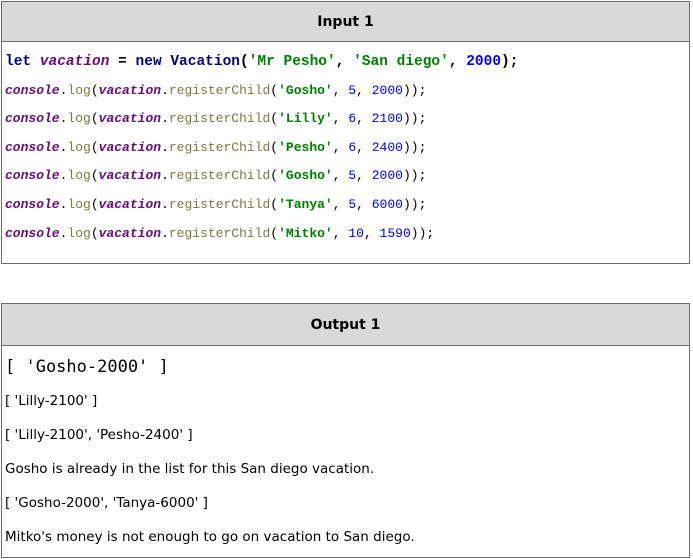 This screenshot has width=693, height=559. I want to click on code-token: 2100, so click(387, 119).